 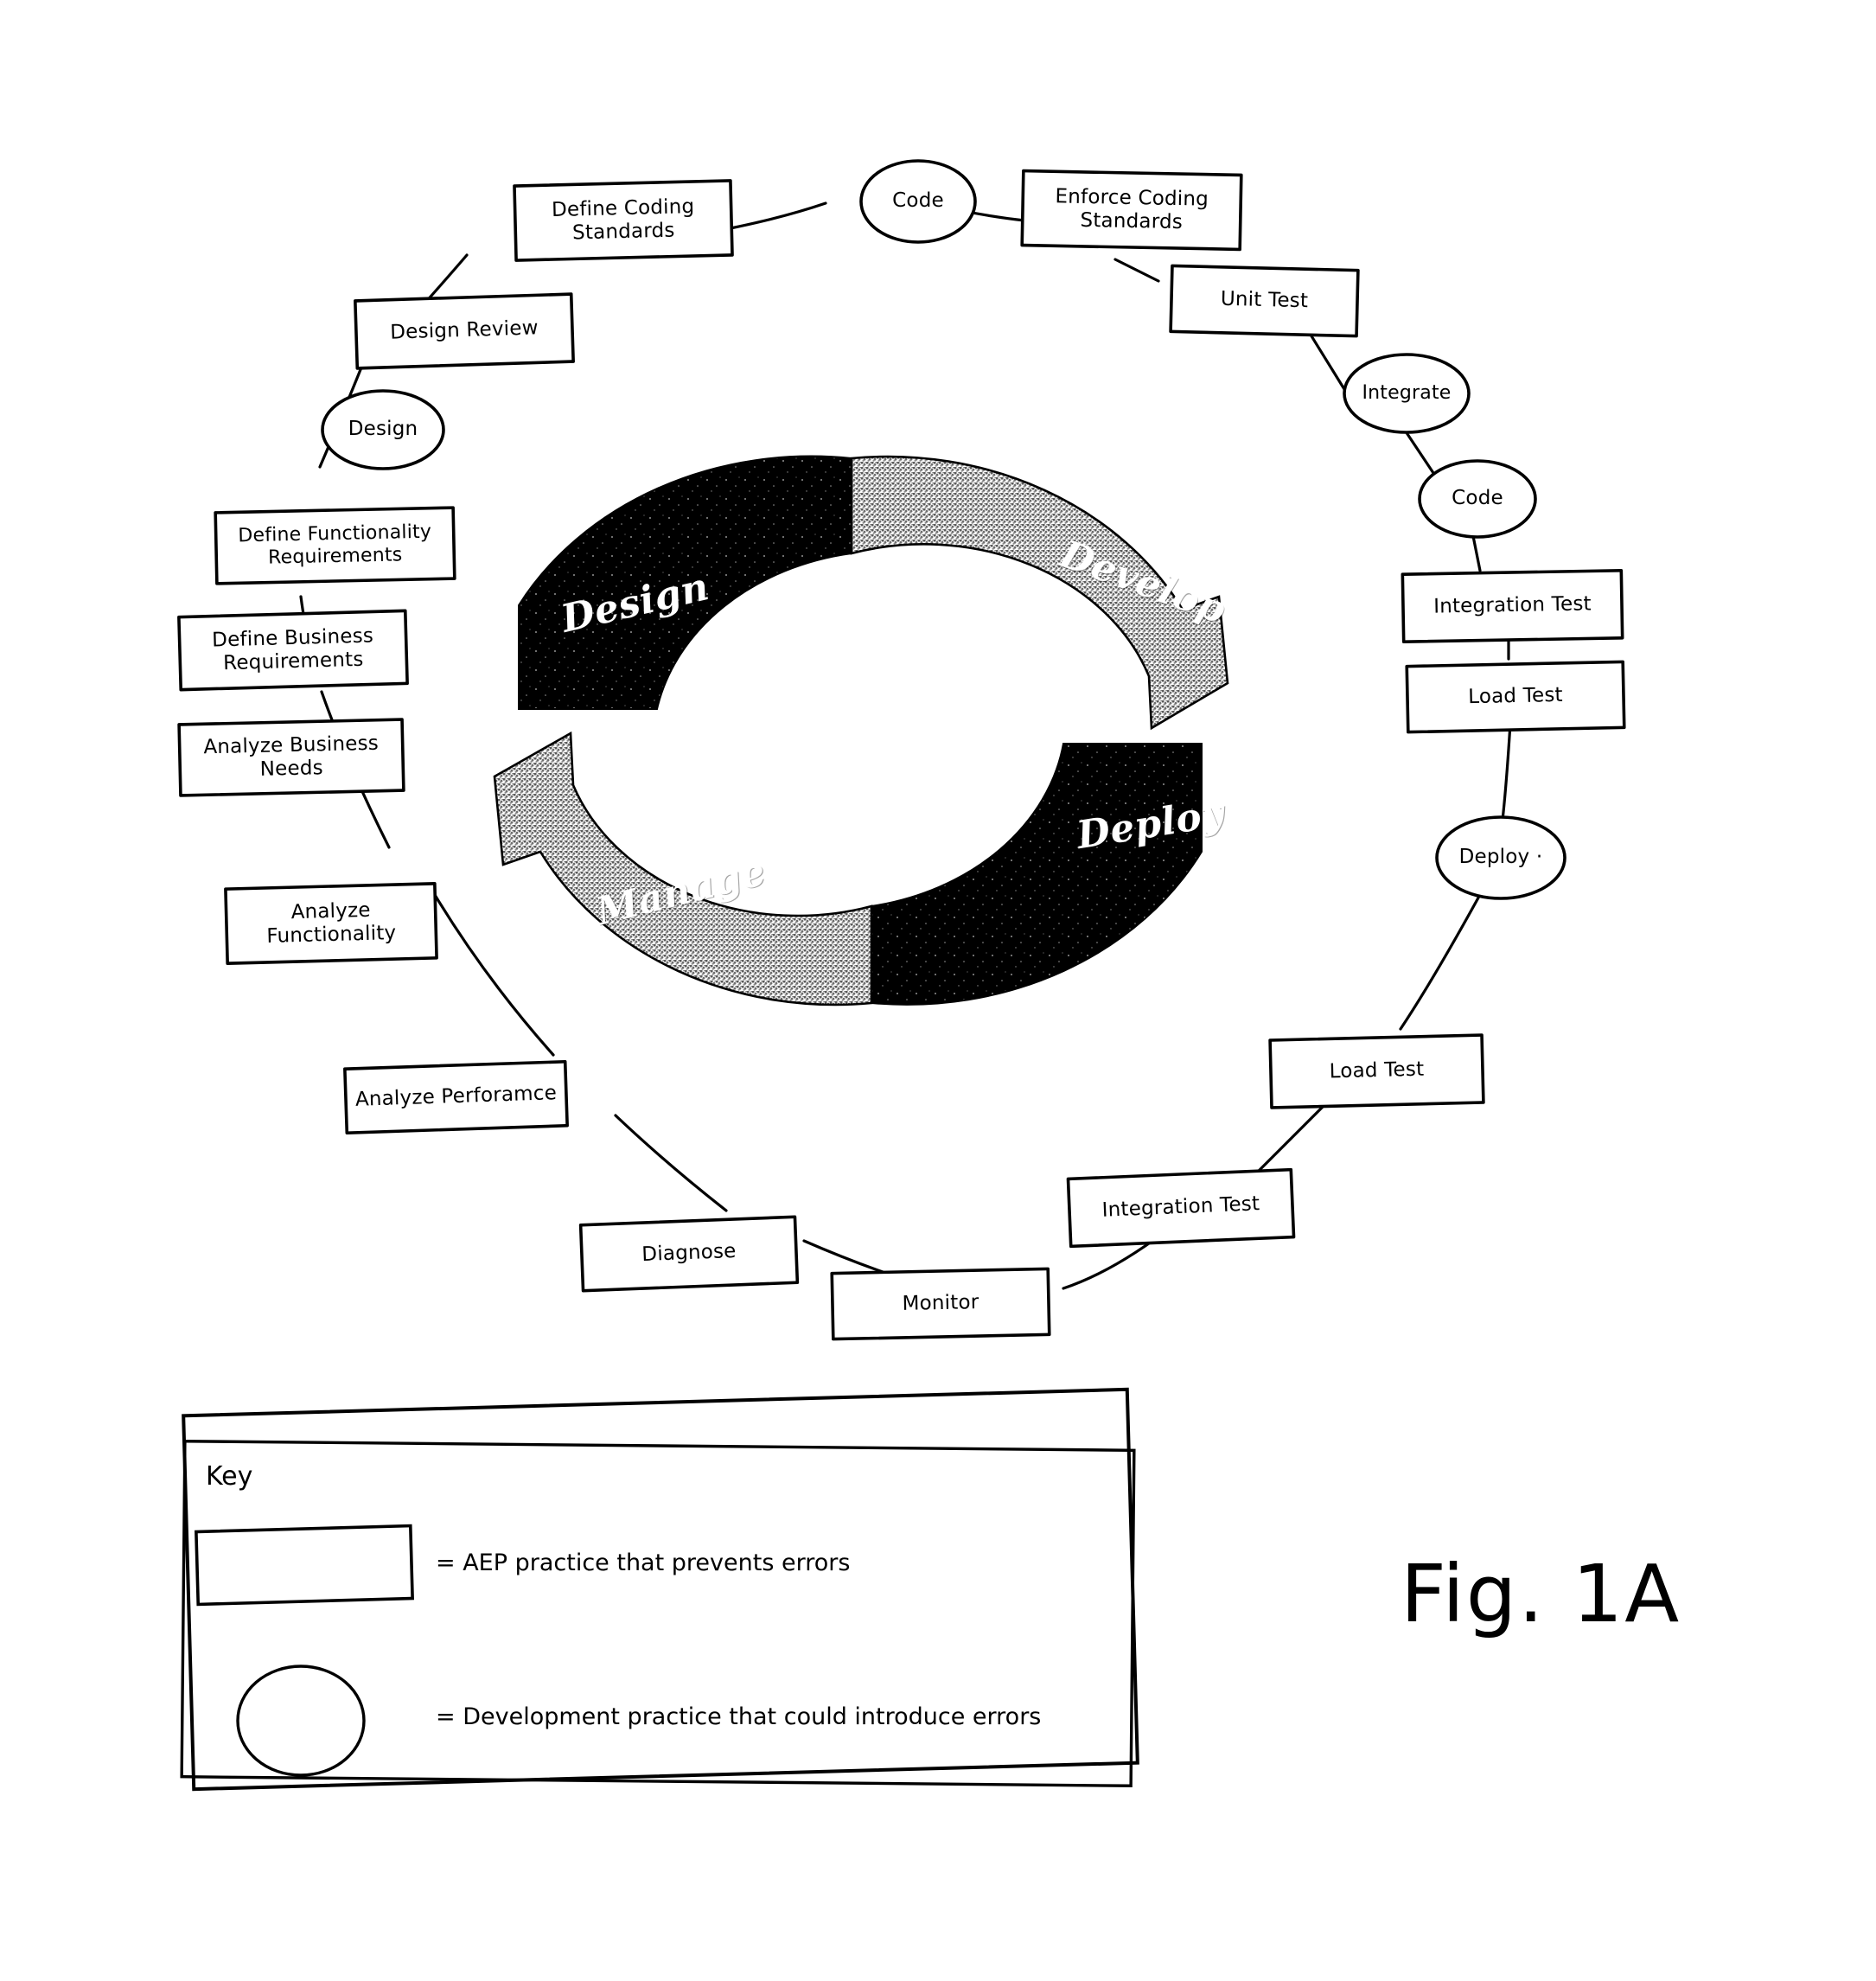 I want to click on cycle-segment-develop, so click(x=1039, y=593).